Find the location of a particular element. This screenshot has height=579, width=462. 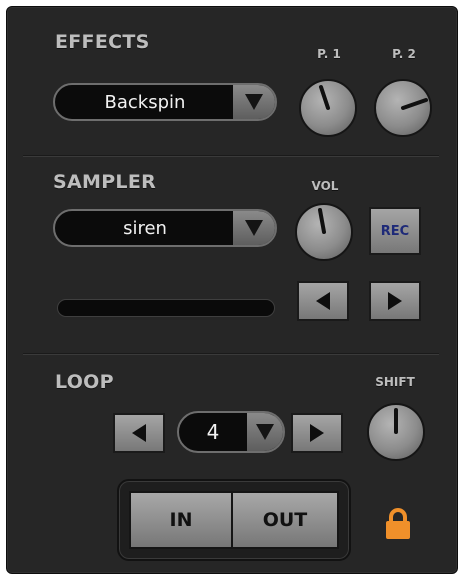

sampler-select: siren is located at coordinates (165, 228).